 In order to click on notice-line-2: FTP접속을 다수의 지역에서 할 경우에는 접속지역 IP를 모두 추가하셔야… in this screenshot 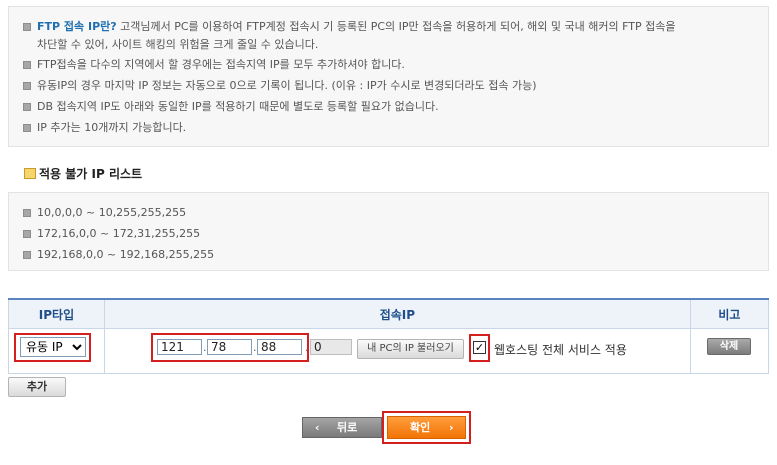, I will do `click(214, 64)`.